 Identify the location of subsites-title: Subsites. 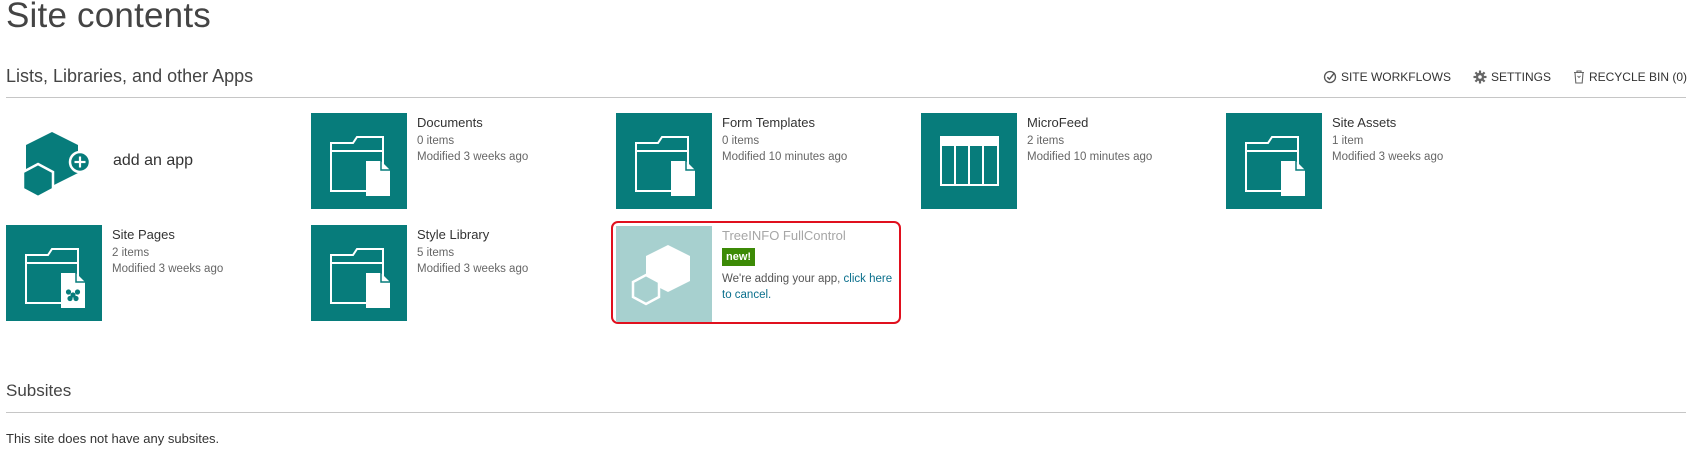
(39, 390).